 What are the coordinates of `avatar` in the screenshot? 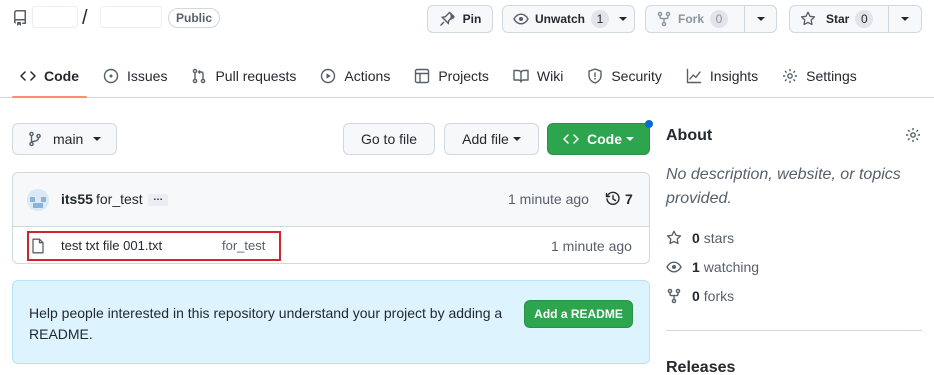 It's located at (38, 200).